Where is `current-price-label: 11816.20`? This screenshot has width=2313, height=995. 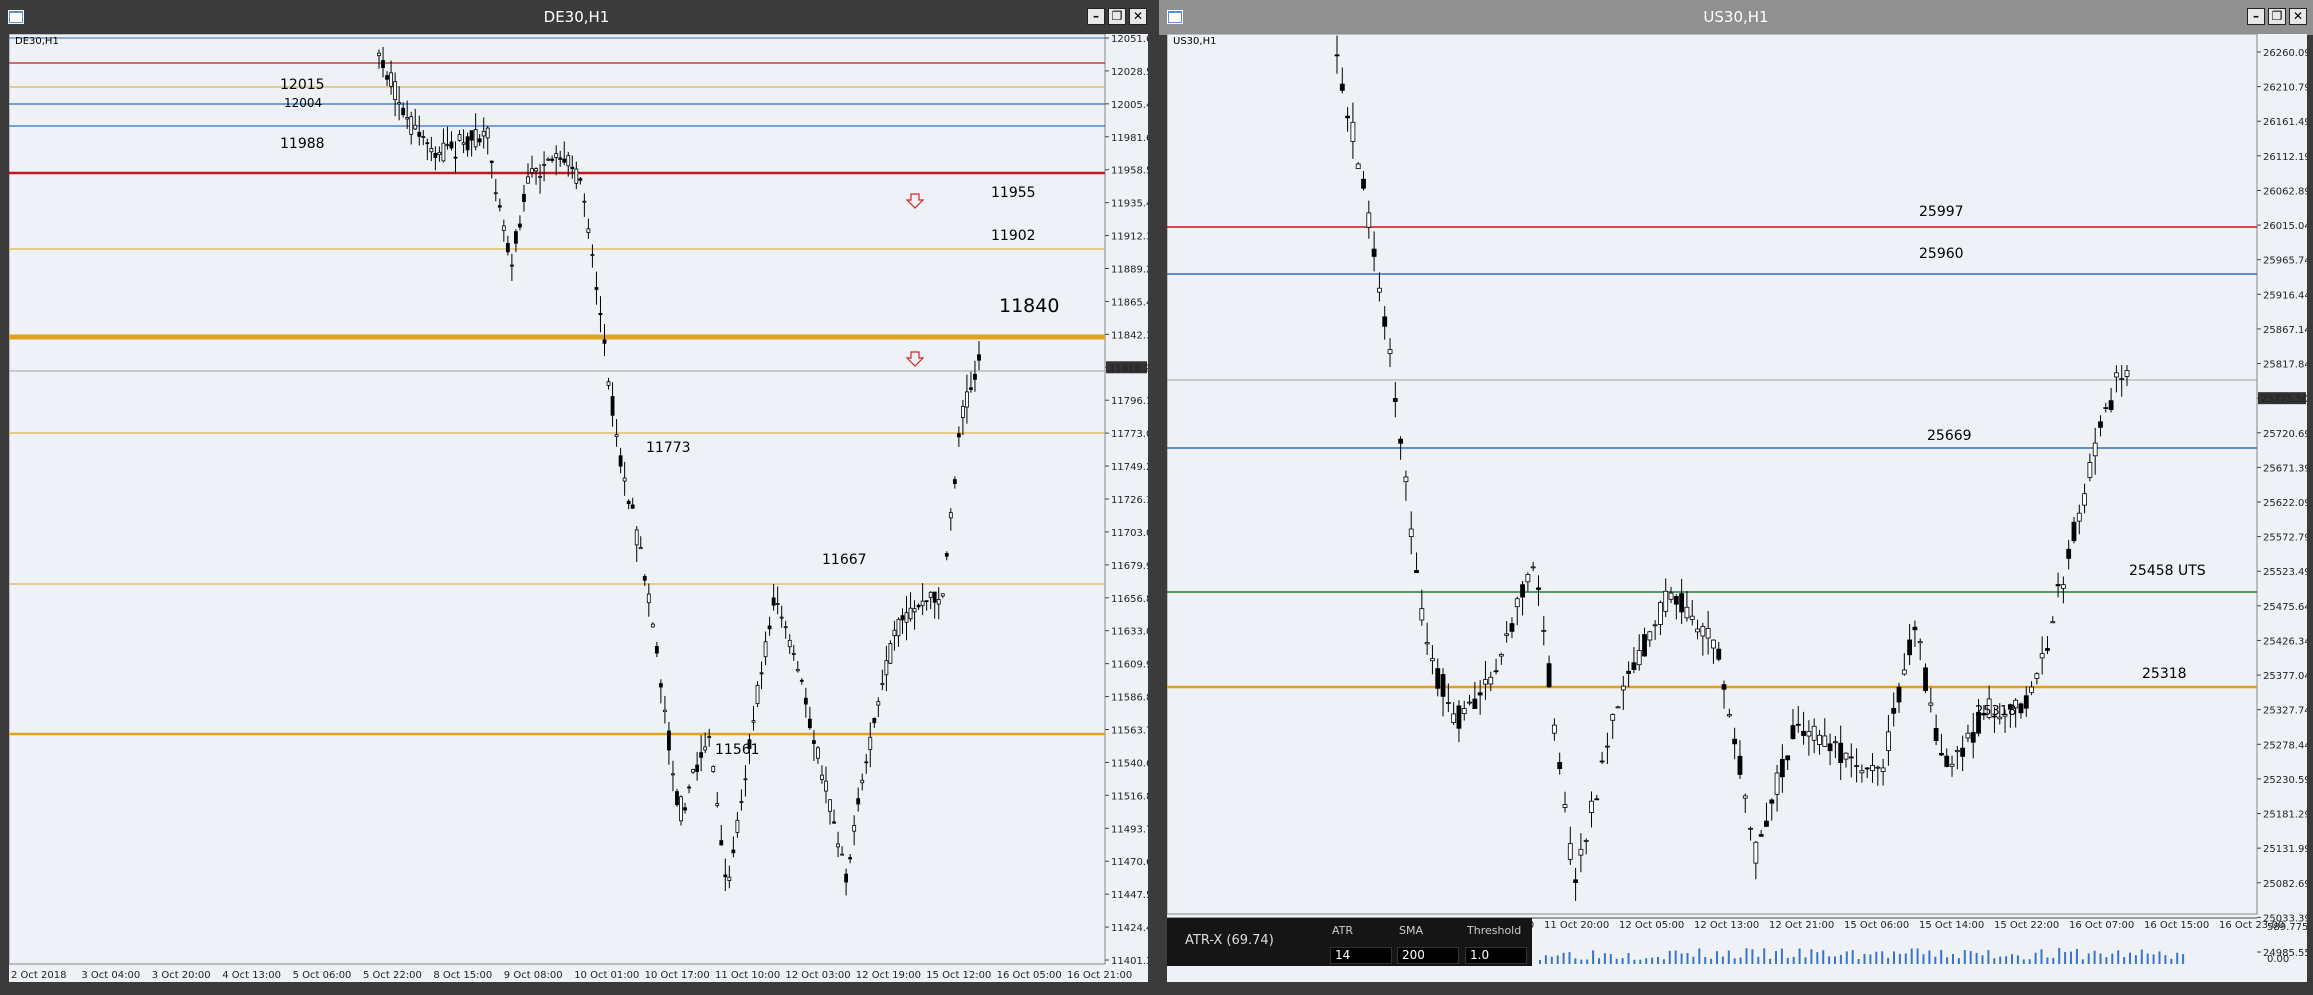 current-price-label: 11816.20 is located at coordinates (1128, 368).